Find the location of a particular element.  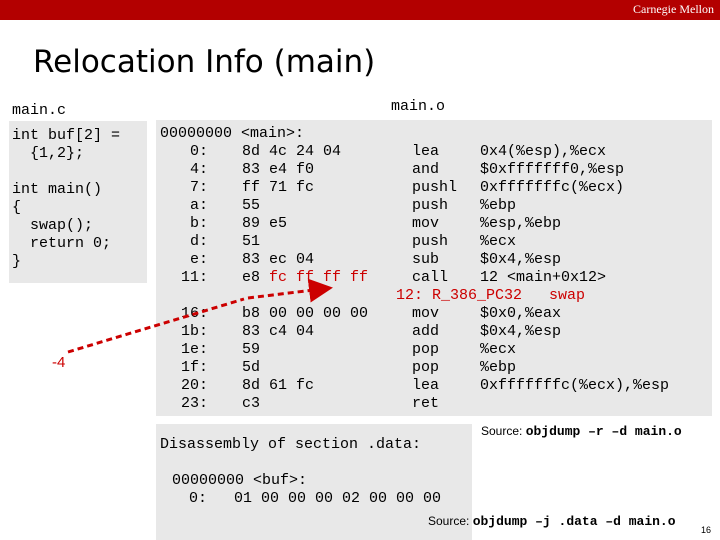

arrow-offset is located at coordinates (156, 325).